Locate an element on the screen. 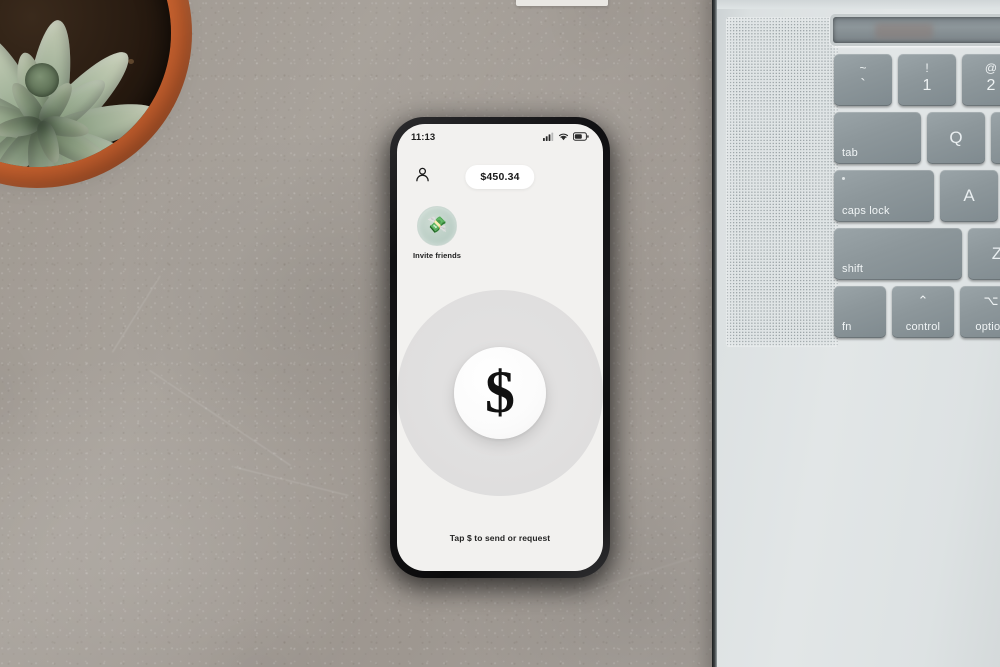 This screenshot has width=1000, height=667. key-w-label: W is located at coordinates (995, 138).